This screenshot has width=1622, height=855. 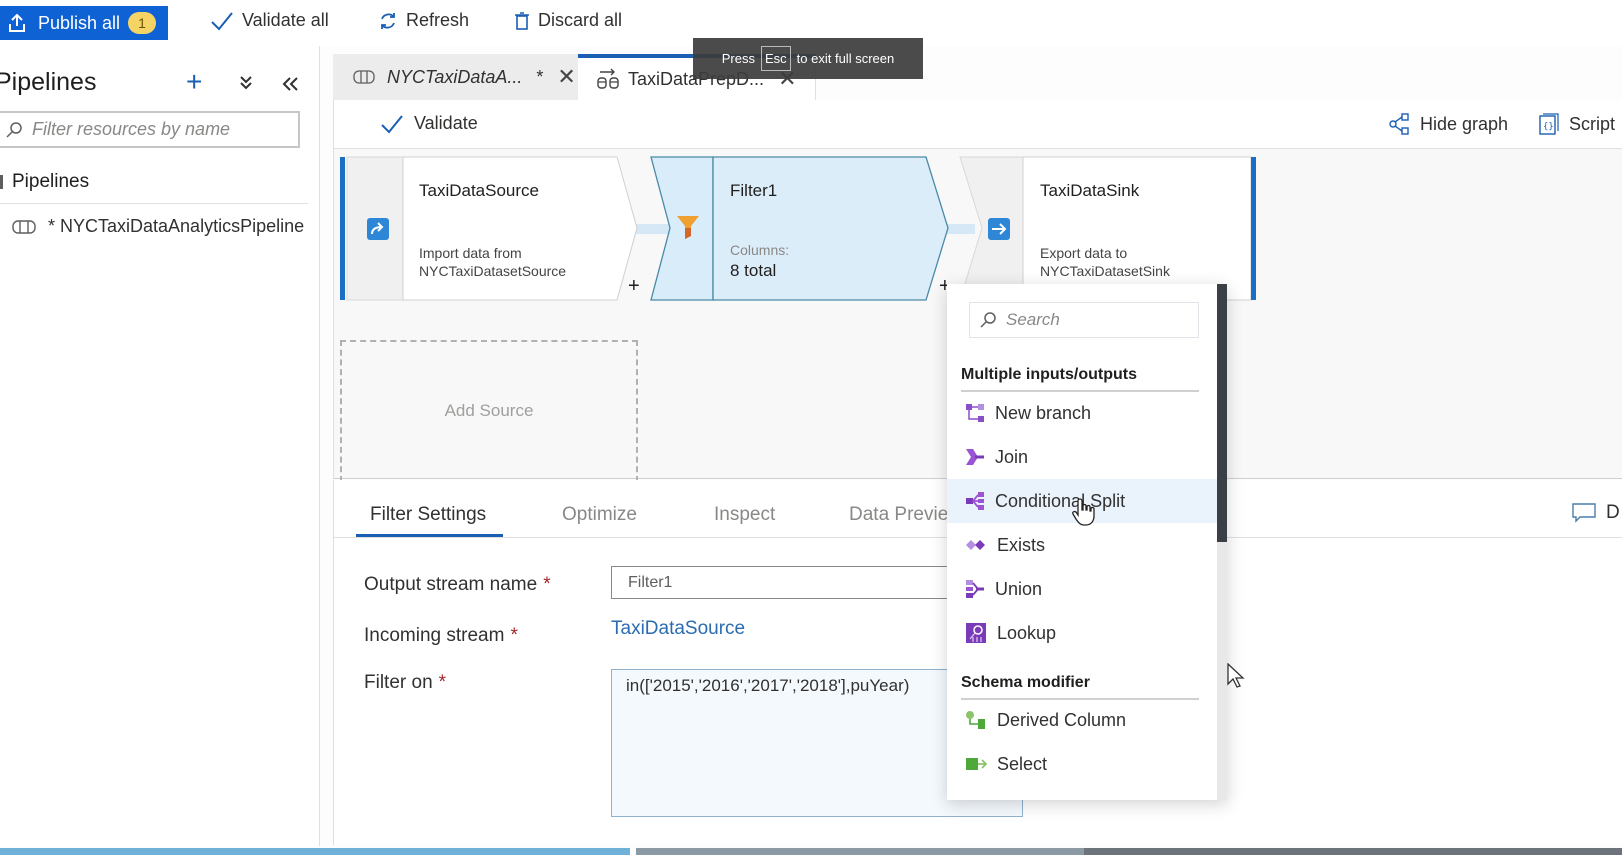 I want to click on conditional-split-icon, so click(x=975, y=501).